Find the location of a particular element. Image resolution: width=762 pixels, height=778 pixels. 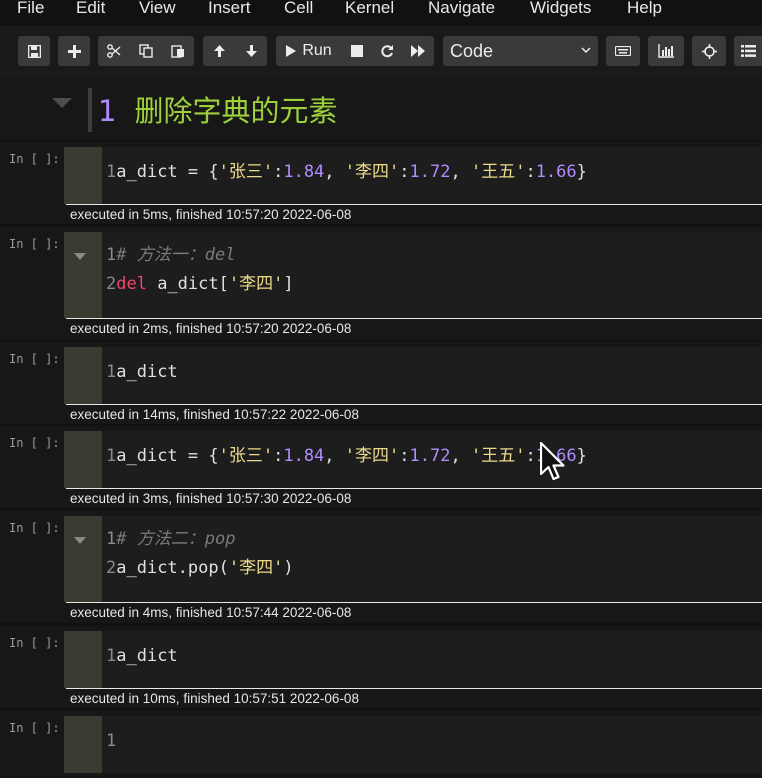

toolbar: Run Code is located at coordinates (381, 52).